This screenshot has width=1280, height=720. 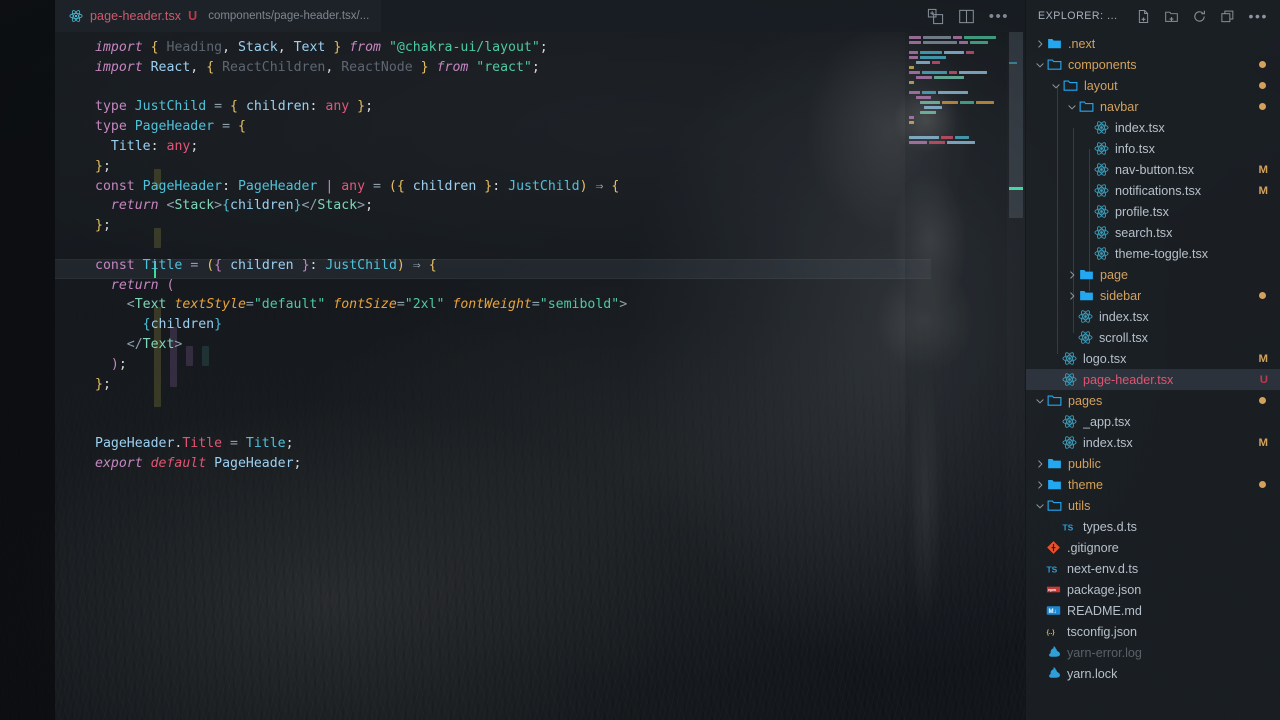 What do you see at coordinates (1153, 232) in the screenshot?
I see `tree-file-row: search.tsx` at bounding box center [1153, 232].